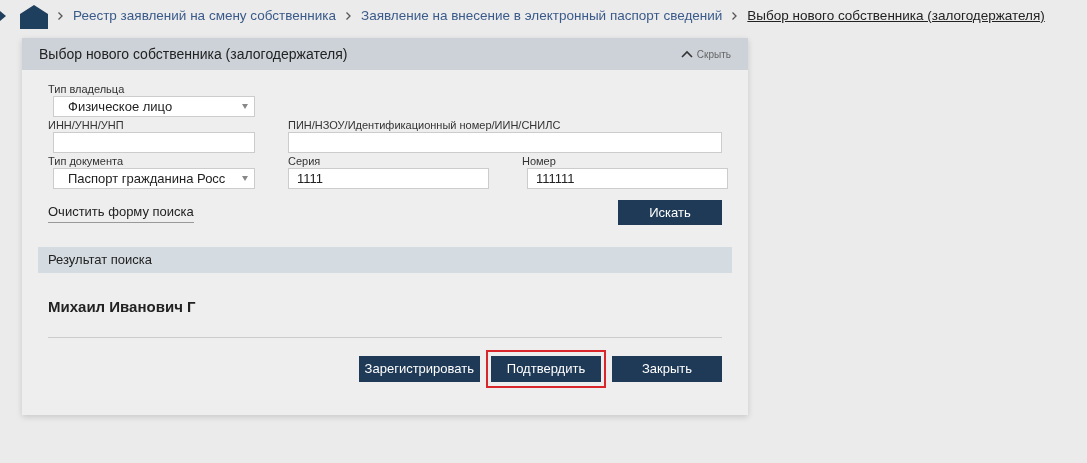 The width and height of the screenshot is (1087, 463). I want to click on input-field: 111111, so click(627, 178).